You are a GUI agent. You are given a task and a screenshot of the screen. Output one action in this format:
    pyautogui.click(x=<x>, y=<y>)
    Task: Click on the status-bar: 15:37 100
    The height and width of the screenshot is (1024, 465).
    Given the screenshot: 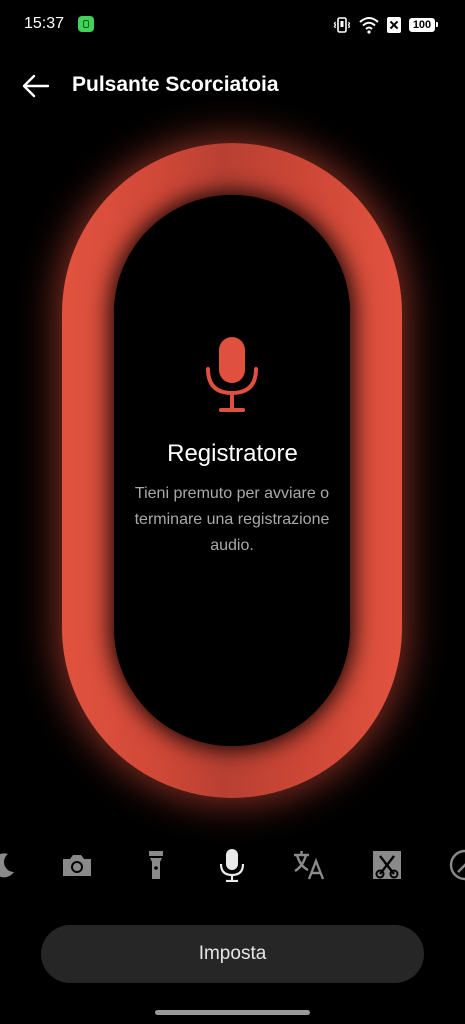 What is the action you would take?
    pyautogui.click(x=232, y=26)
    